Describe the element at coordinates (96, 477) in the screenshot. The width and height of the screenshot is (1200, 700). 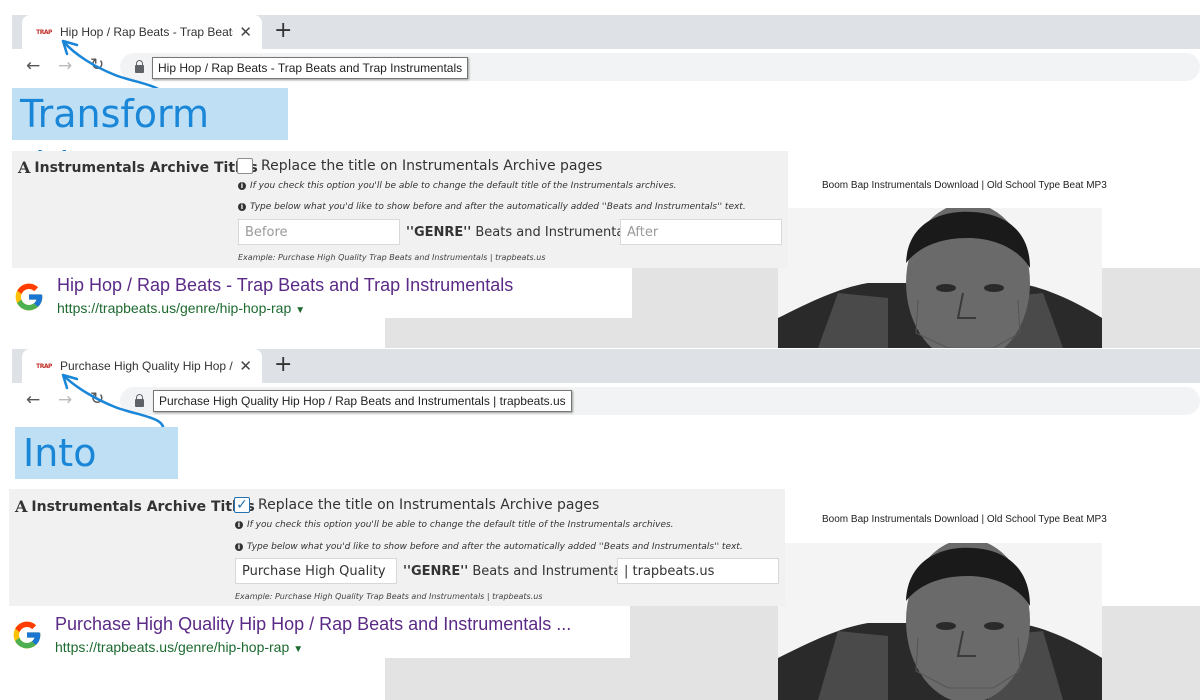
I see `banner-into: Into this` at that location.